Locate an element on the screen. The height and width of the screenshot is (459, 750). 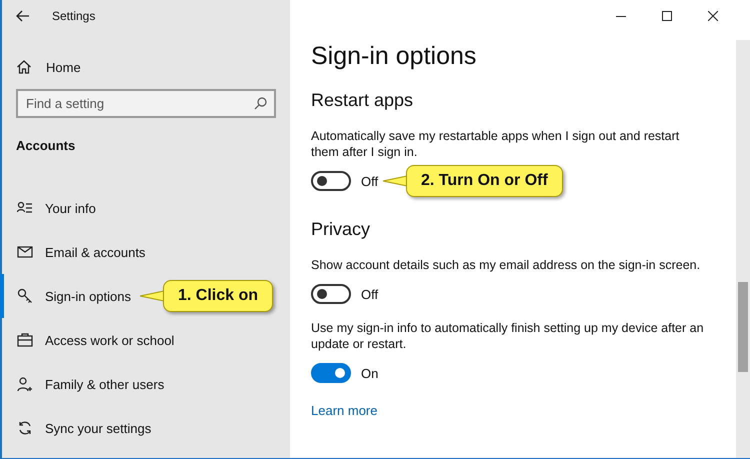
key-icon is located at coordinates (25, 296).